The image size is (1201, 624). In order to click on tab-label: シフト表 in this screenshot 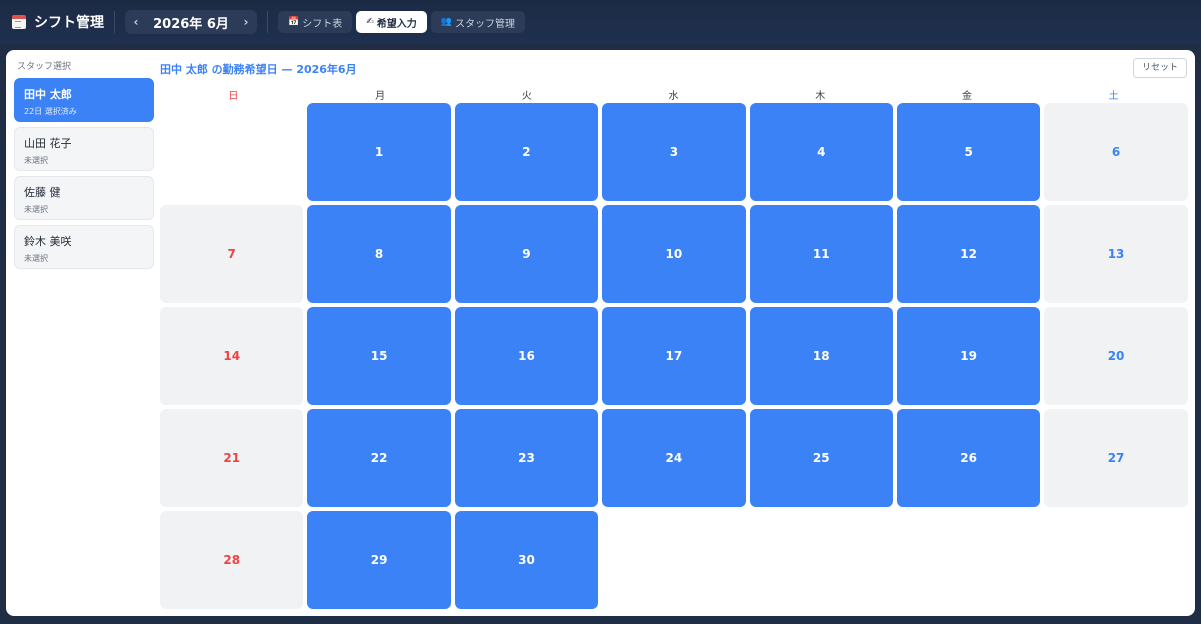, I will do `click(322, 24)`.